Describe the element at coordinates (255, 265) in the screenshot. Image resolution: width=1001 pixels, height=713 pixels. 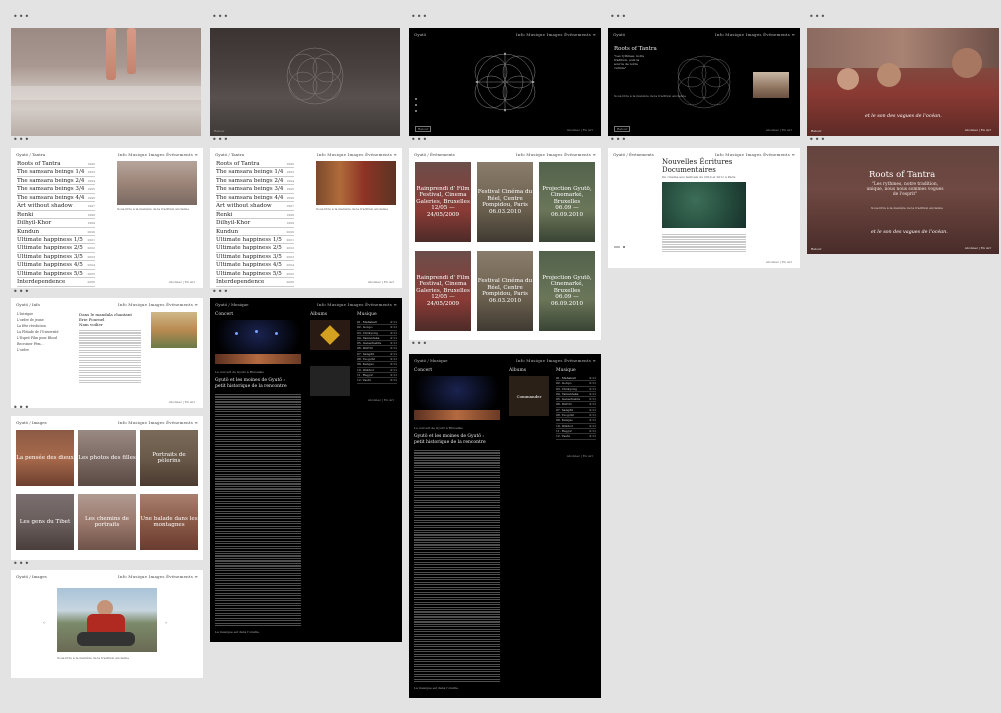
I see `film-list-item: Ultimate happiness 4/5 2004` at that location.